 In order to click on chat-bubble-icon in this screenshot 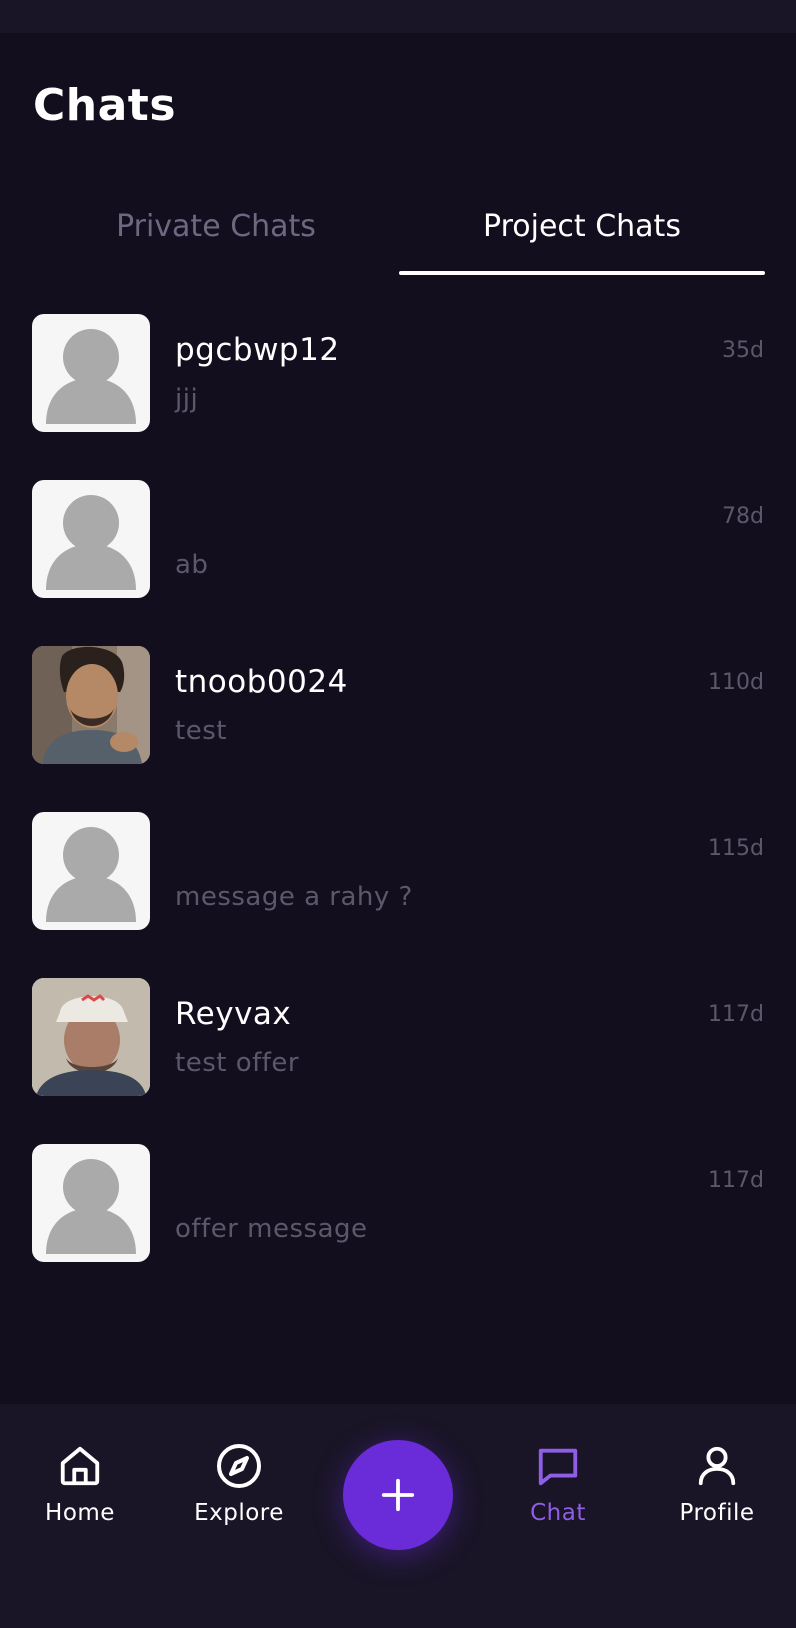, I will do `click(558, 1466)`.